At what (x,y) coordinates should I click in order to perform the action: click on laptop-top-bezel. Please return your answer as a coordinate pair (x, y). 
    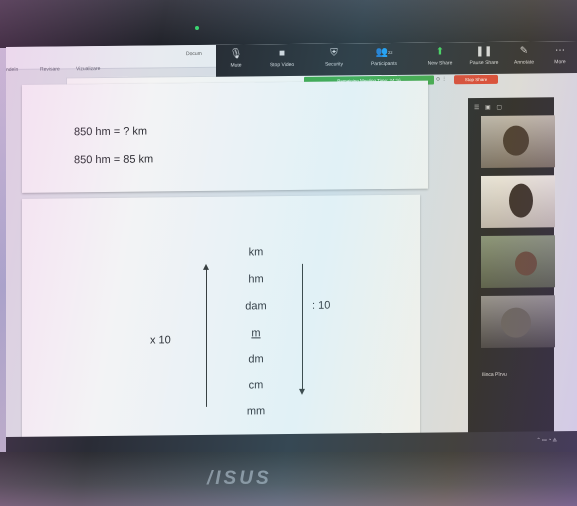
    Looking at the image, I should click on (288, 24).